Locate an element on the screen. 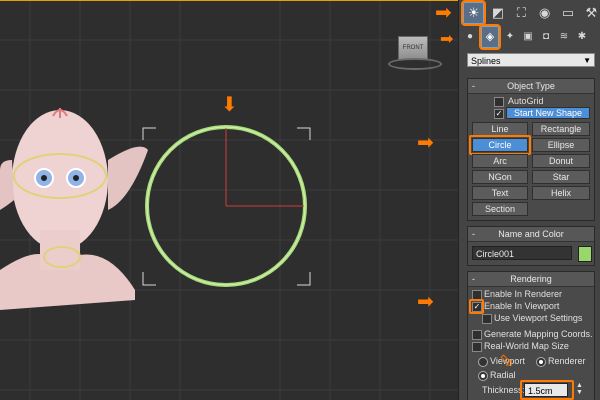  viewport-radio is located at coordinates (483, 362).